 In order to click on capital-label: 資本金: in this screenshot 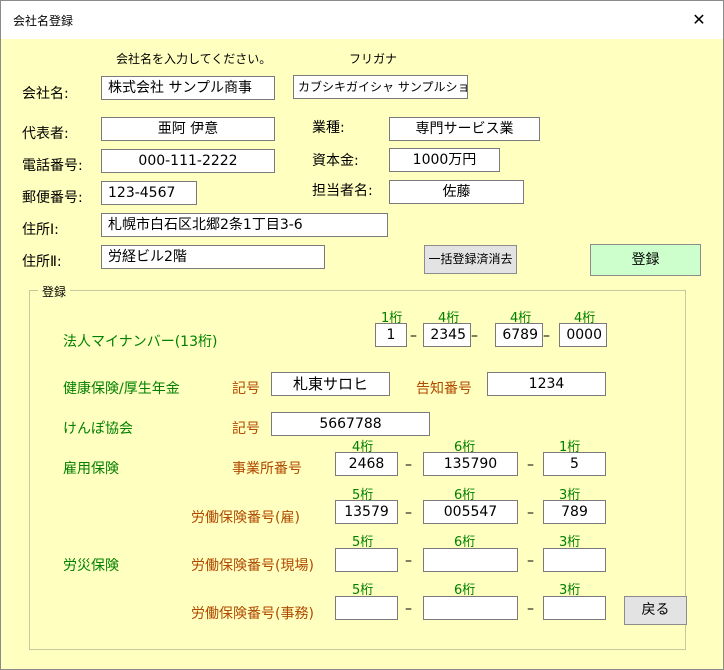, I will do `click(335, 161)`.